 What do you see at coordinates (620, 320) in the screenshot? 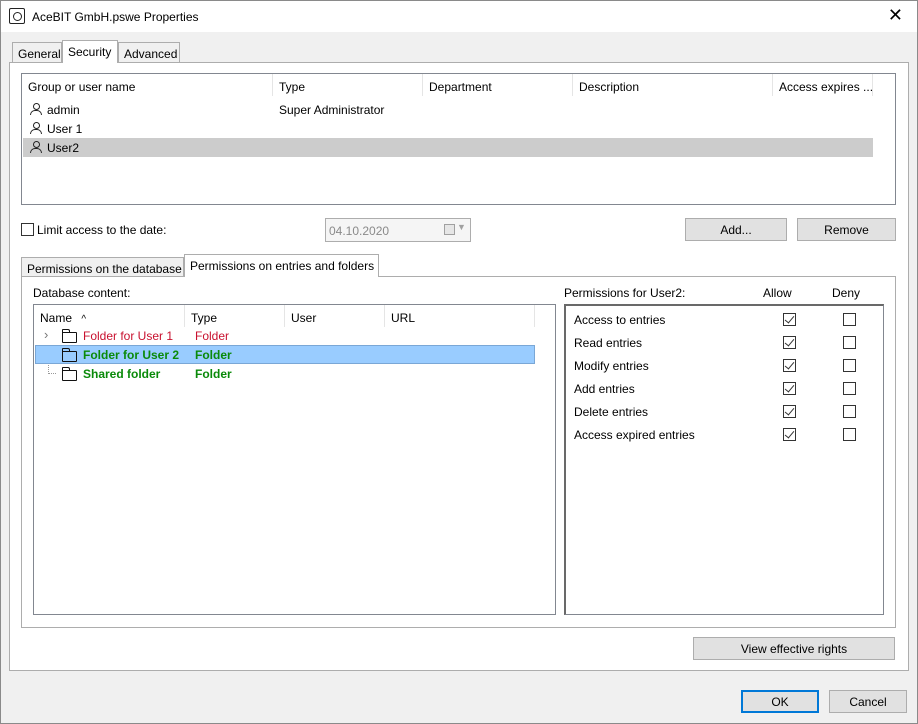
I see `permission-access-entries: Access to entries` at bounding box center [620, 320].